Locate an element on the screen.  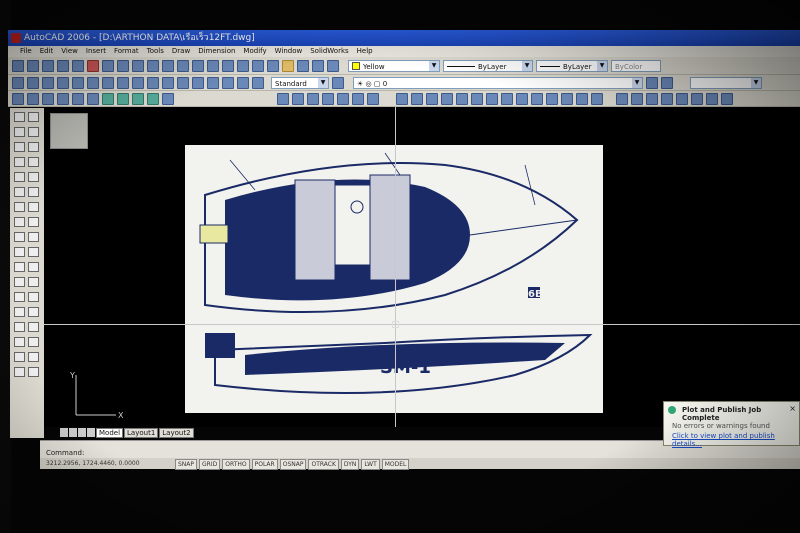
camera-icon is located at coordinates (168, 98).